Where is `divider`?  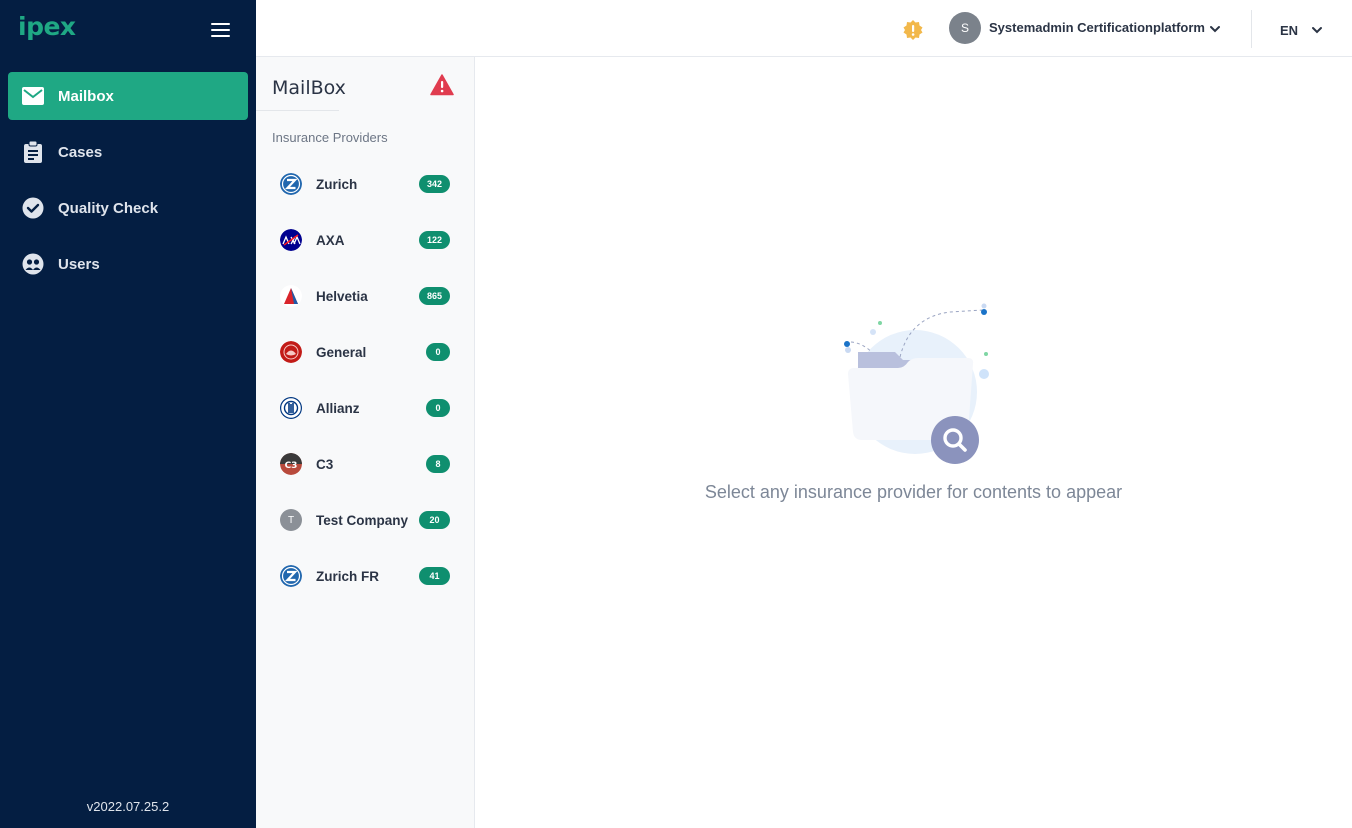 divider is located at coordinates (297, 110).